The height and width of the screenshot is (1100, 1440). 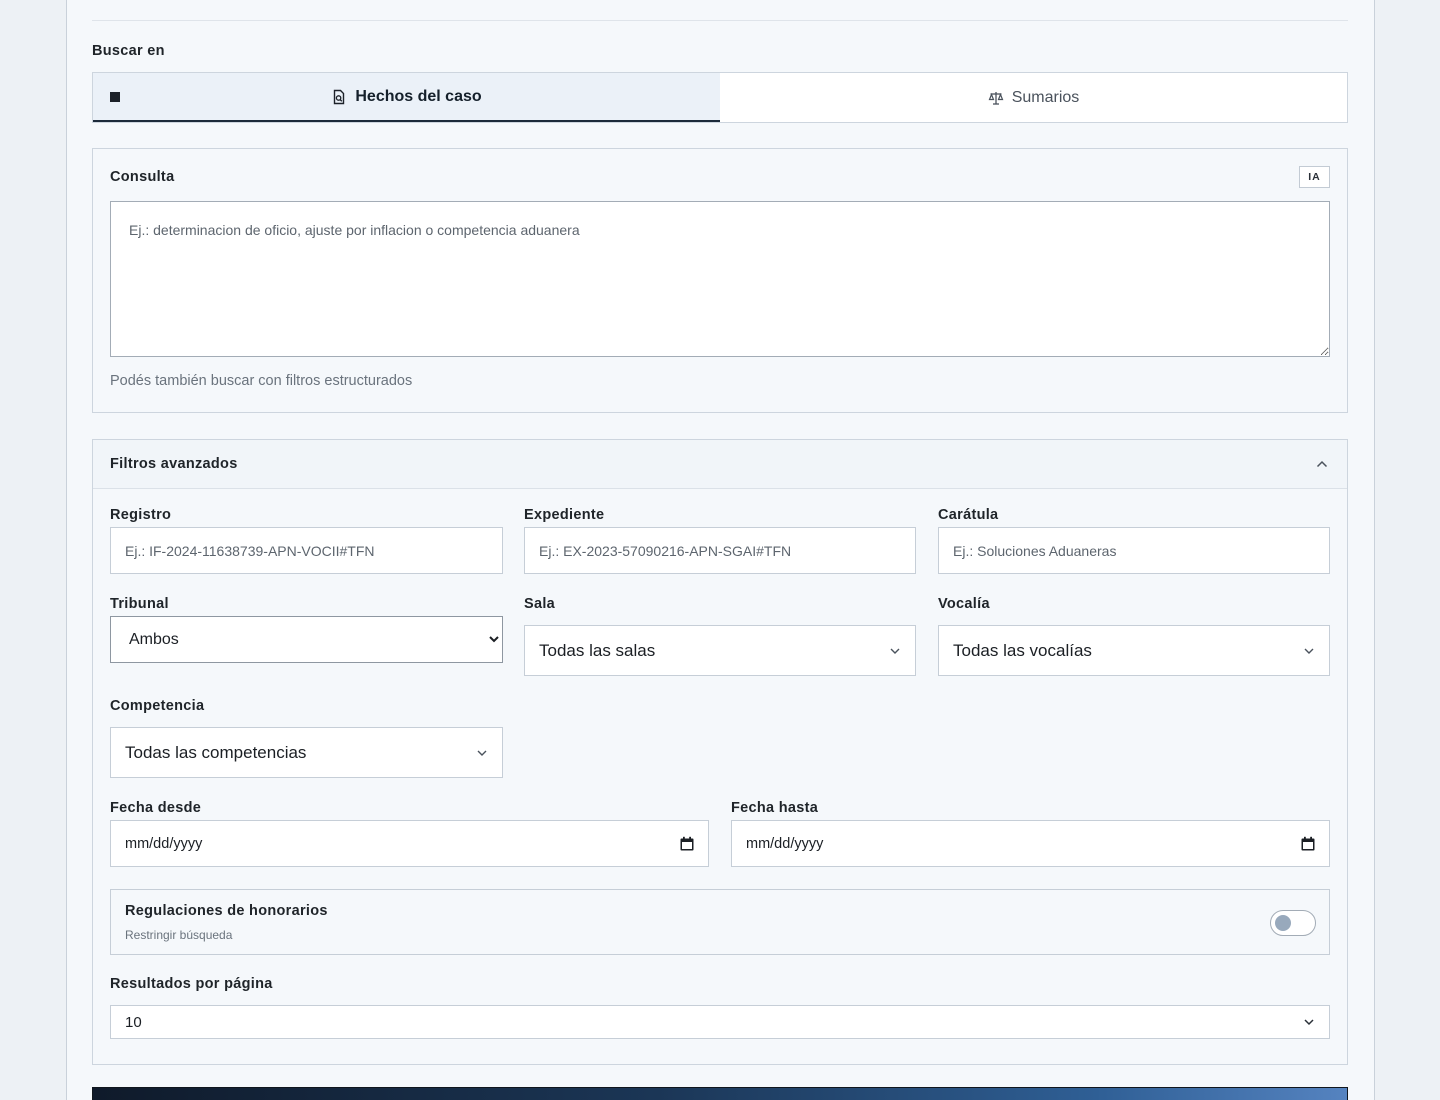 I want to click on search-button-bar, so click(x=720, y=1093).